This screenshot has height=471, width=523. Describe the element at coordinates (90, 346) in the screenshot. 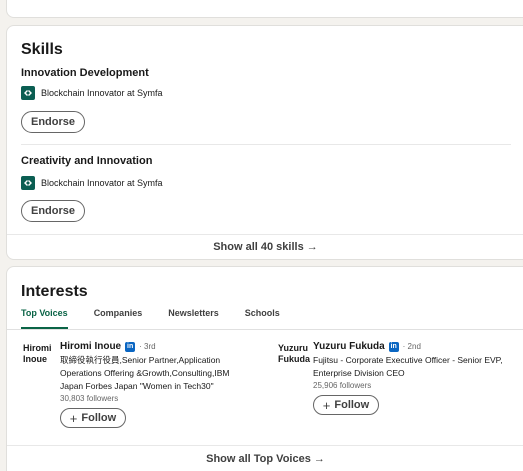

I see `voice-name: Hiromi Inoue` at that location.